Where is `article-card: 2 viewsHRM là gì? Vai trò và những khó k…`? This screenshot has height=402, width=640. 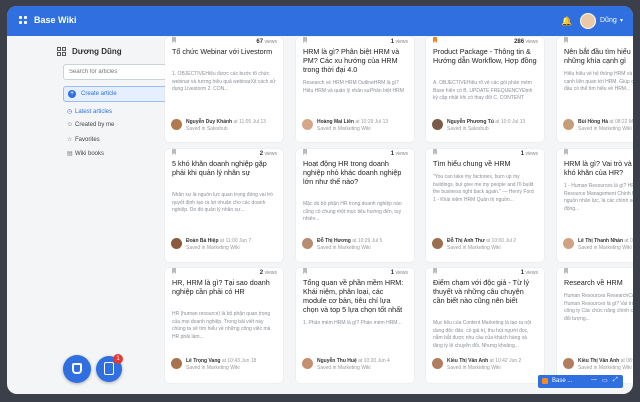
article-card: 2 viewsHRM là gì? Vai trò và những khó k… is located at coordinates (595, 205).